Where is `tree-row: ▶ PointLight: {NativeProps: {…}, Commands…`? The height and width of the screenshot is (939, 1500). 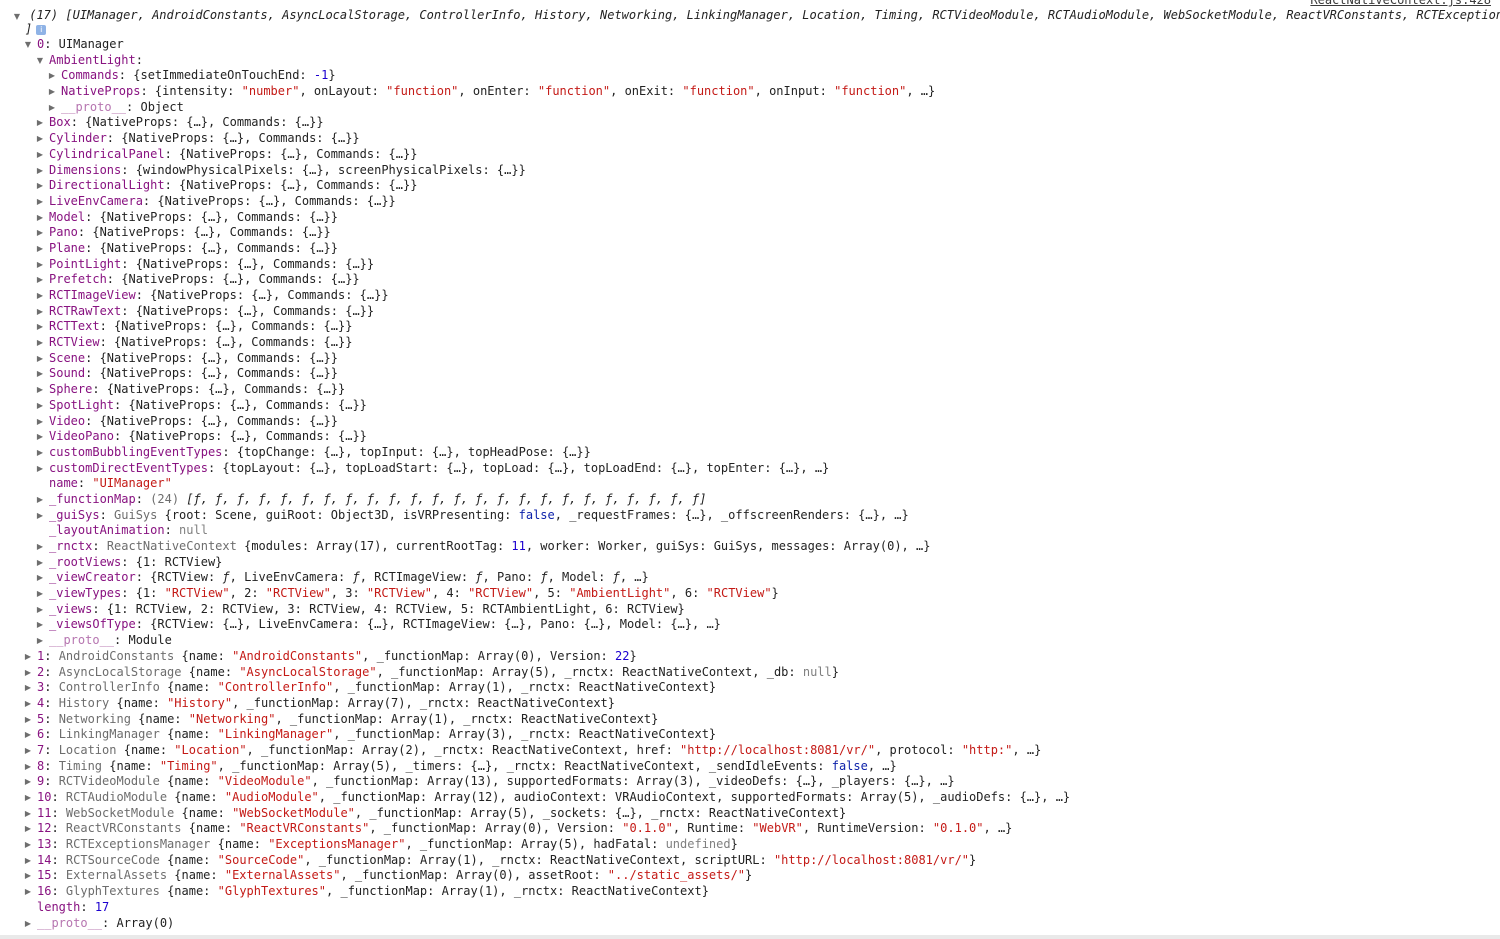 tree-row: ▶ PointLight: {NativeProps: {…}, Commands… is located at coordinates (750, 265).